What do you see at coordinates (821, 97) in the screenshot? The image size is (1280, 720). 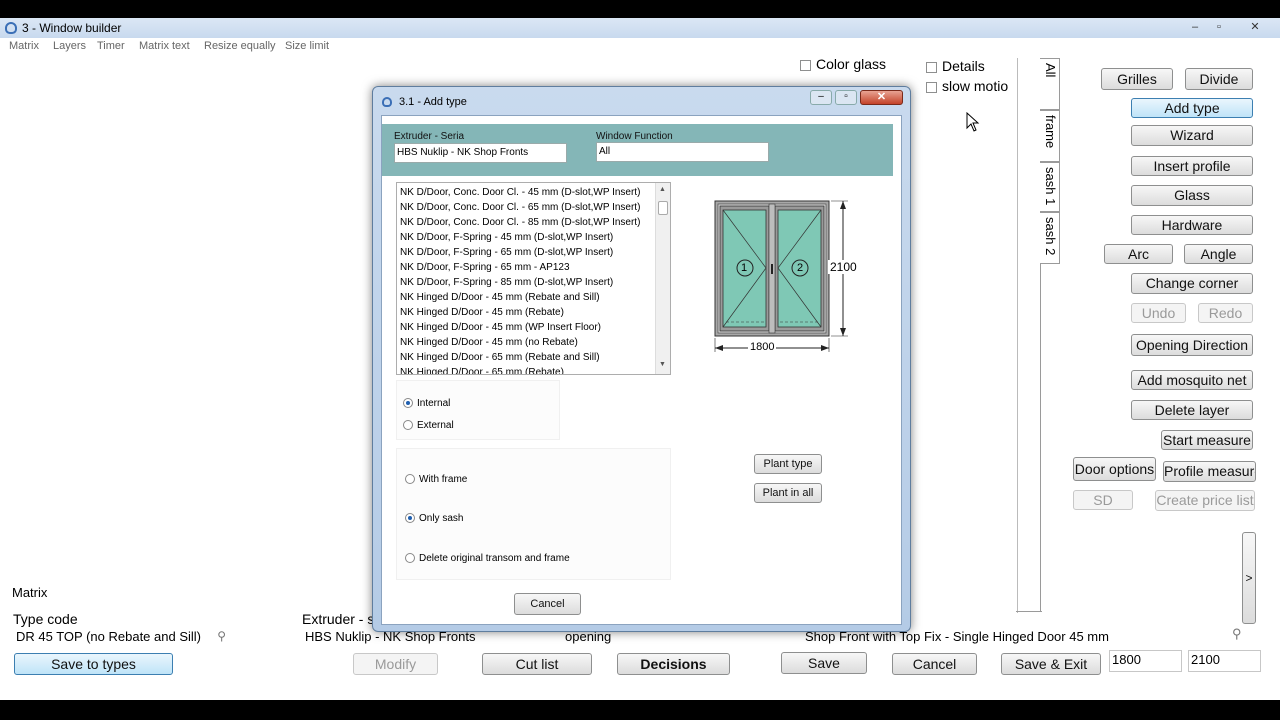 I see `dialog-minimize-icon: ‒` at bounding box center [821, 97].